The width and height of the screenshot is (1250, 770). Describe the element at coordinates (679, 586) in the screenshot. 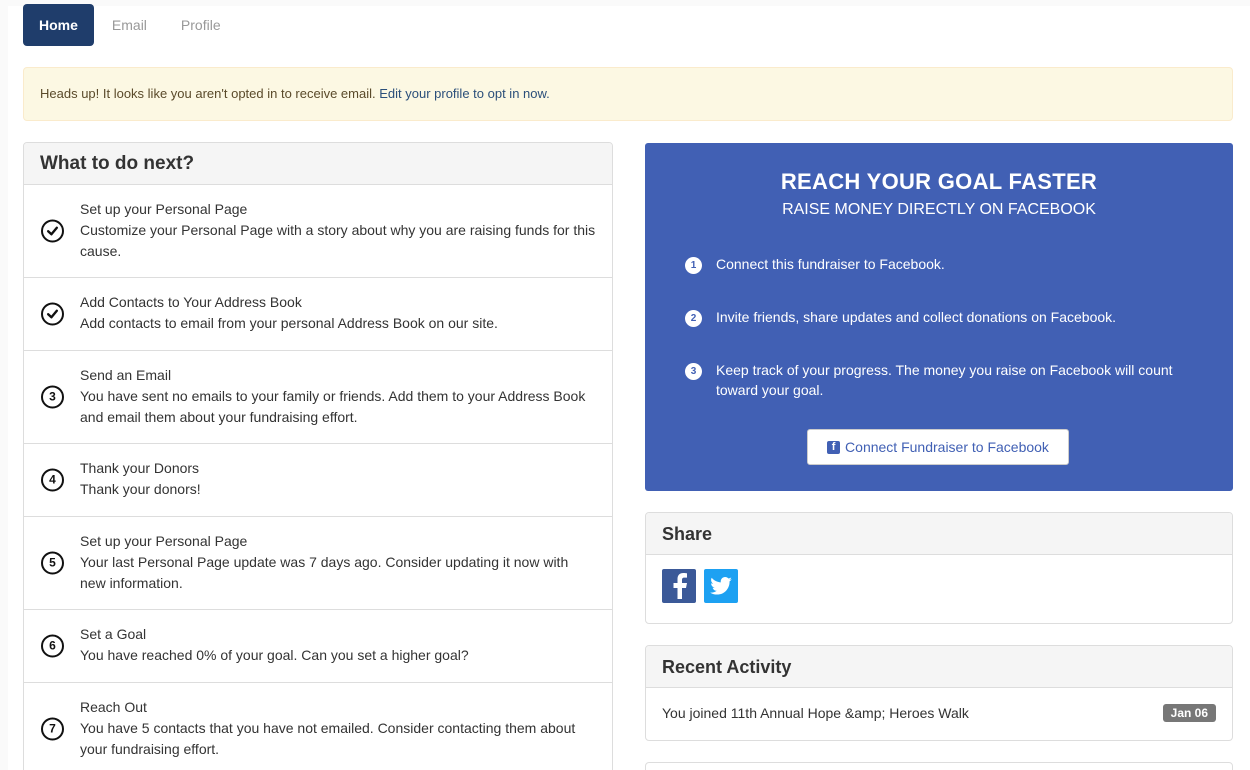

I see `facebook-icon` at that location.